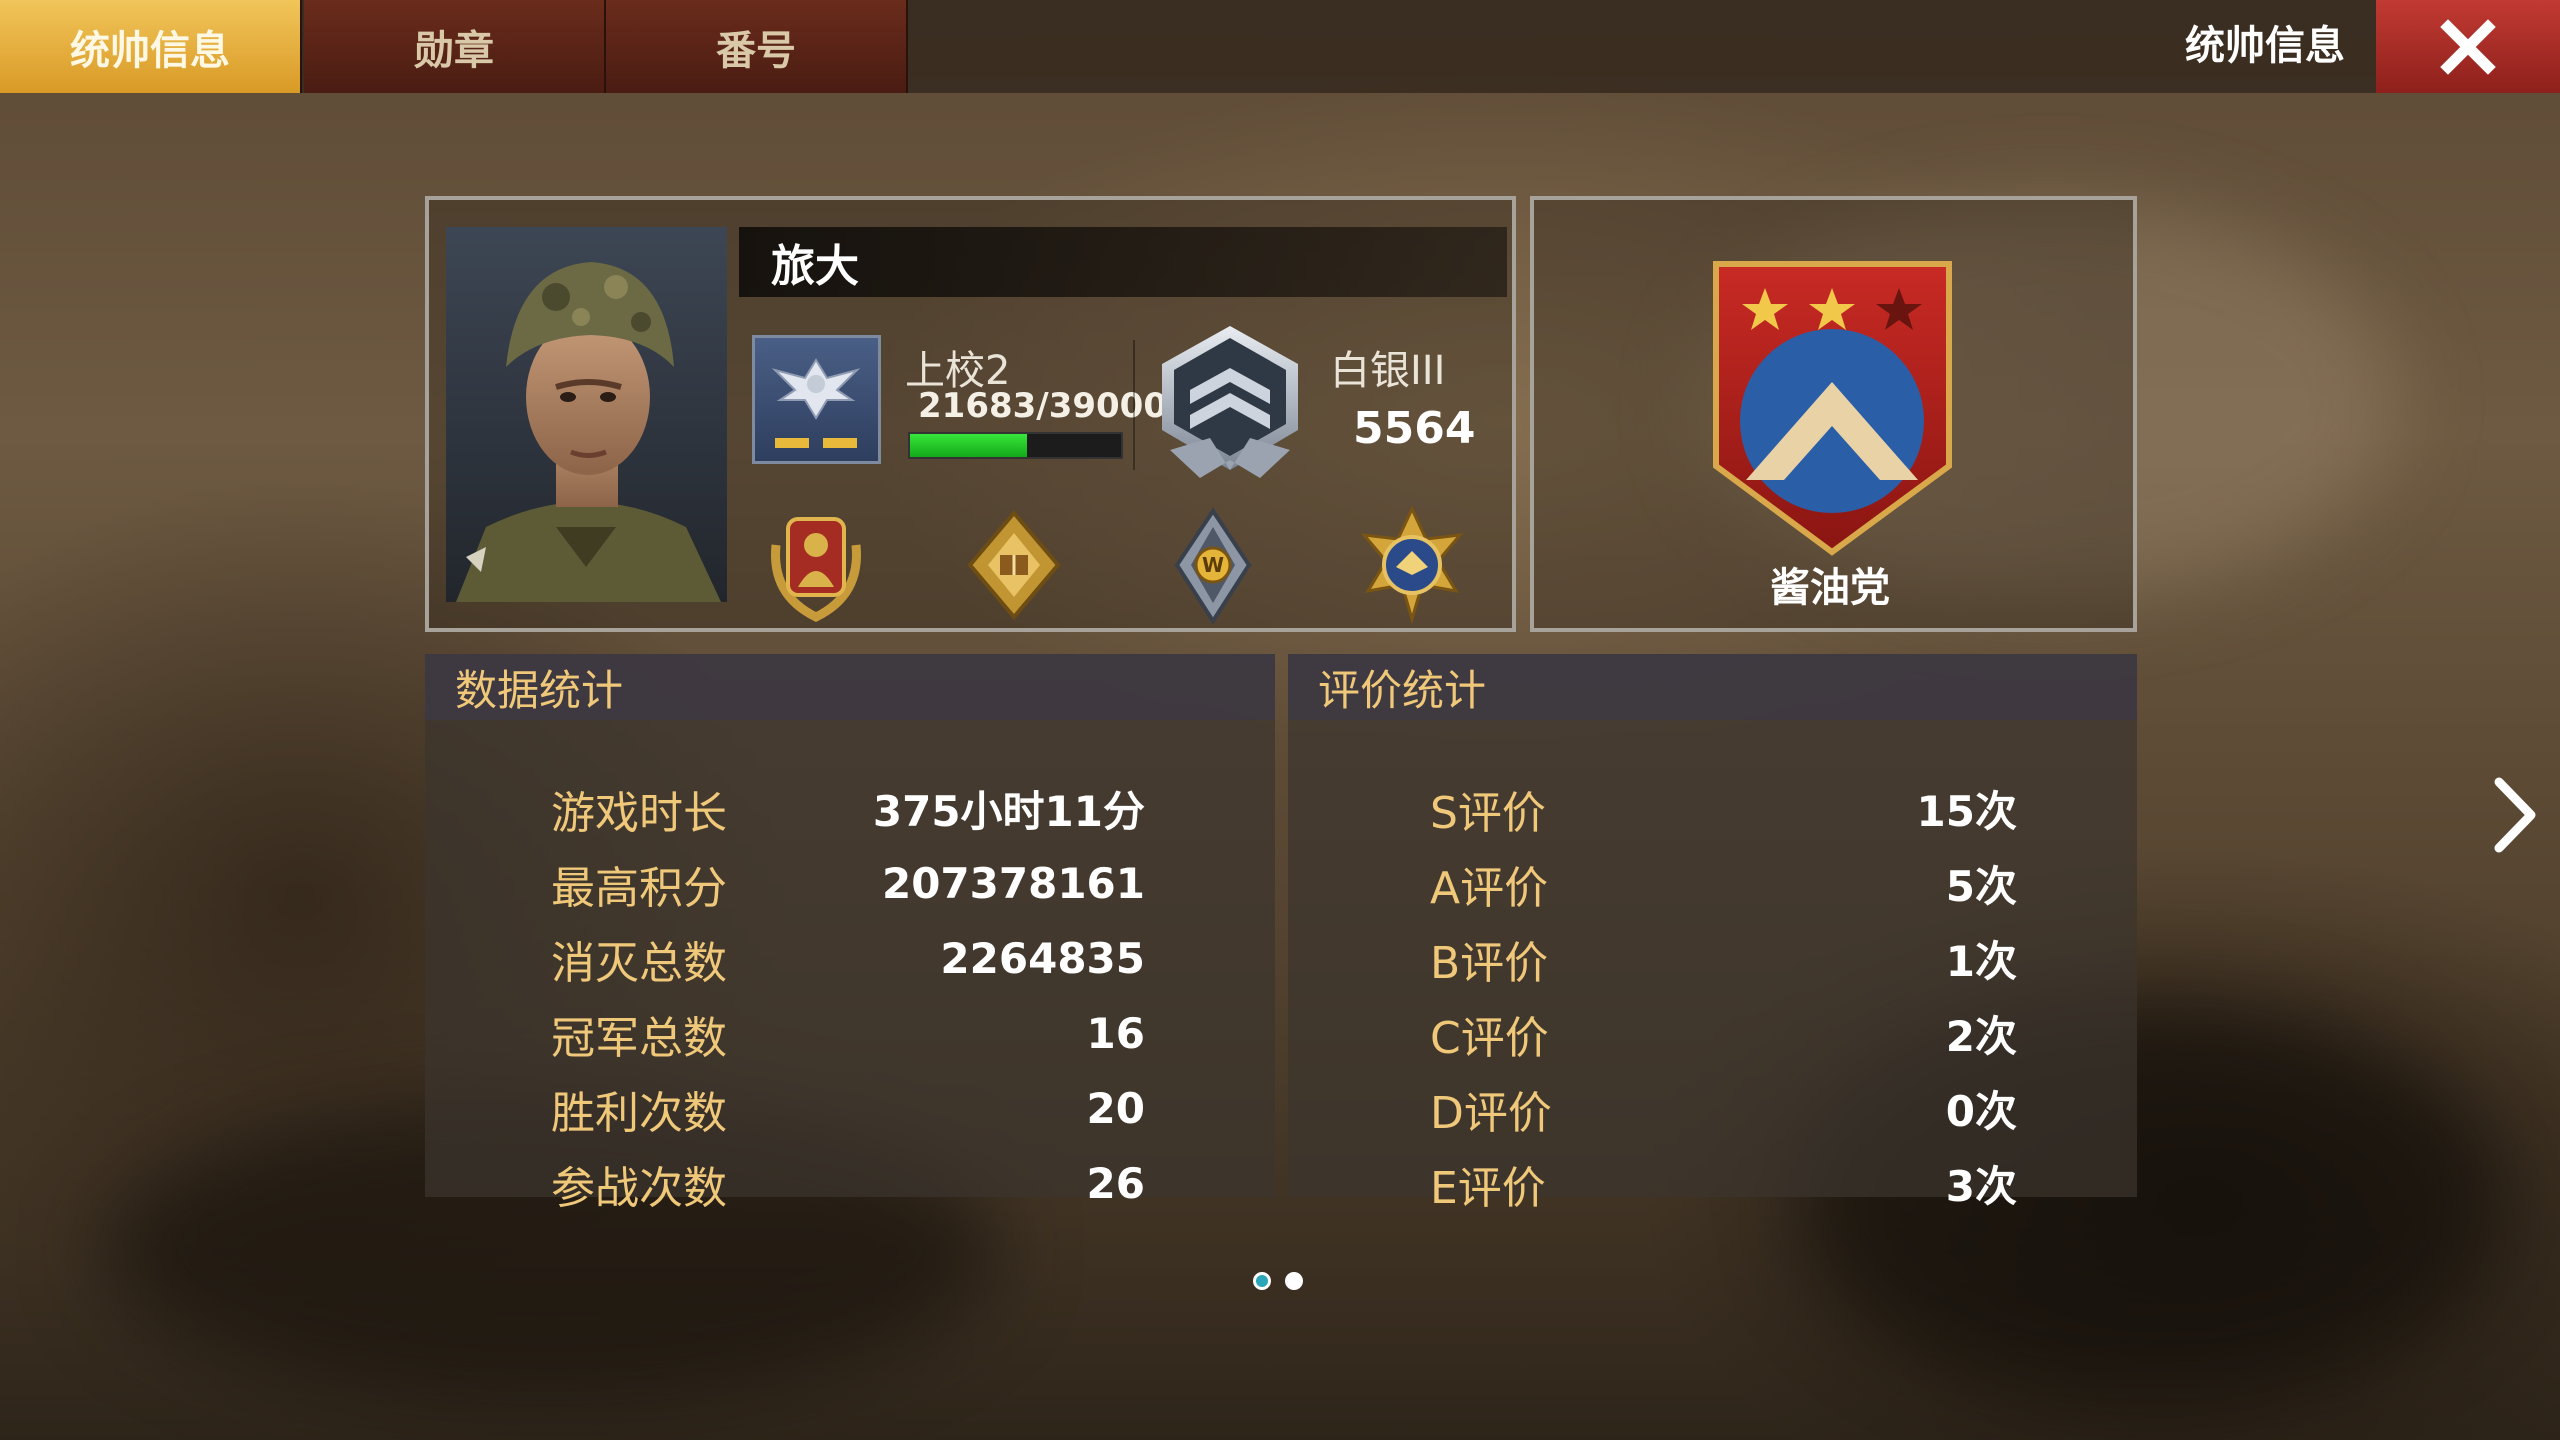  I want to click on rating-stats-header: 评价统计, so click(1712, 687).